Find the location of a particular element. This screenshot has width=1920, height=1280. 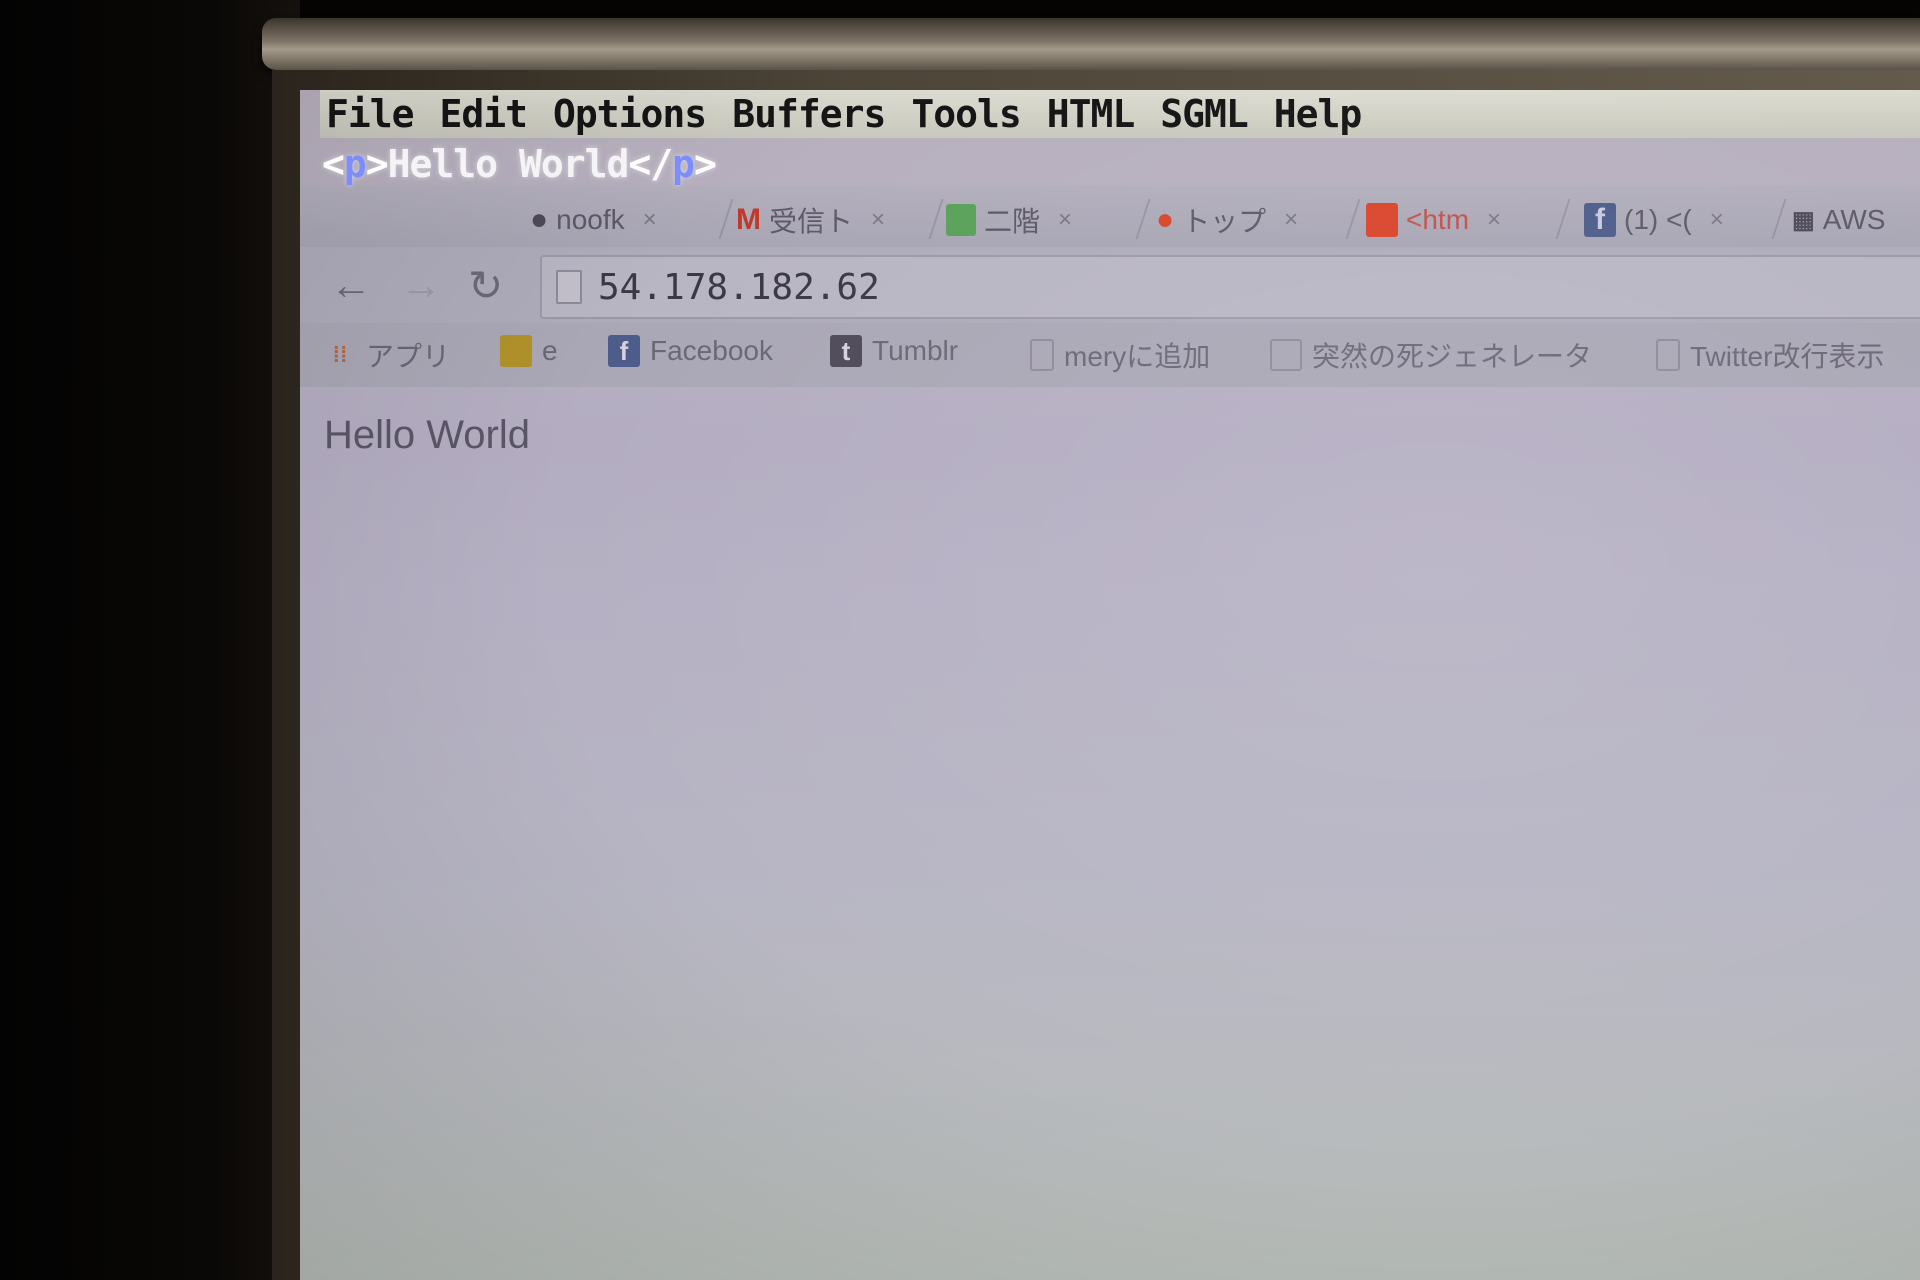

tab-label: 受信ト is located at coordinates (811, 221).